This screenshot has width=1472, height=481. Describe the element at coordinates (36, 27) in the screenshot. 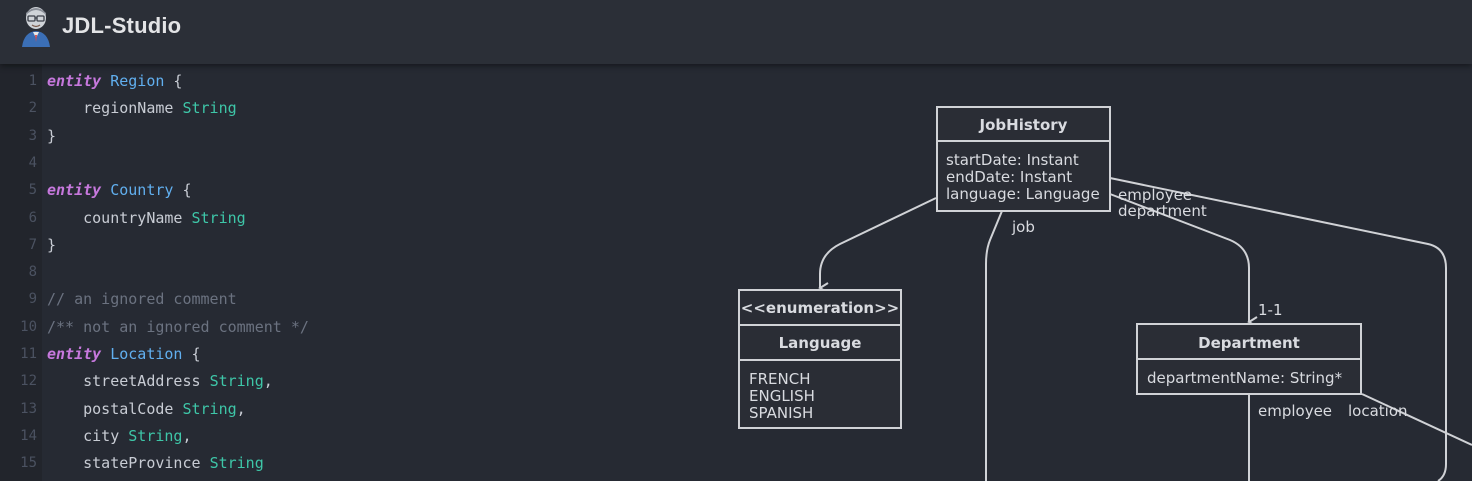

I see `jhipster-avatar-icon` at that location.